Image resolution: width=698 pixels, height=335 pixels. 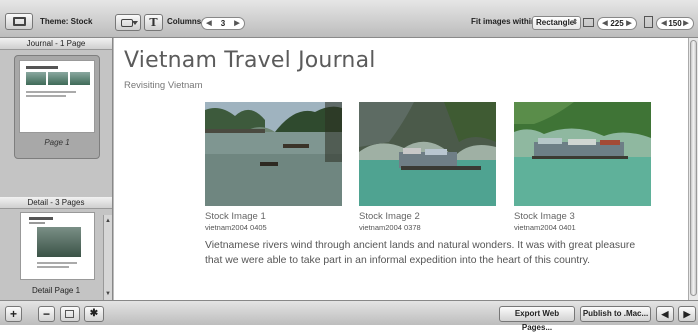 I want to click on fit-select: Rectangle ⇕, so click(x=556, y=23).